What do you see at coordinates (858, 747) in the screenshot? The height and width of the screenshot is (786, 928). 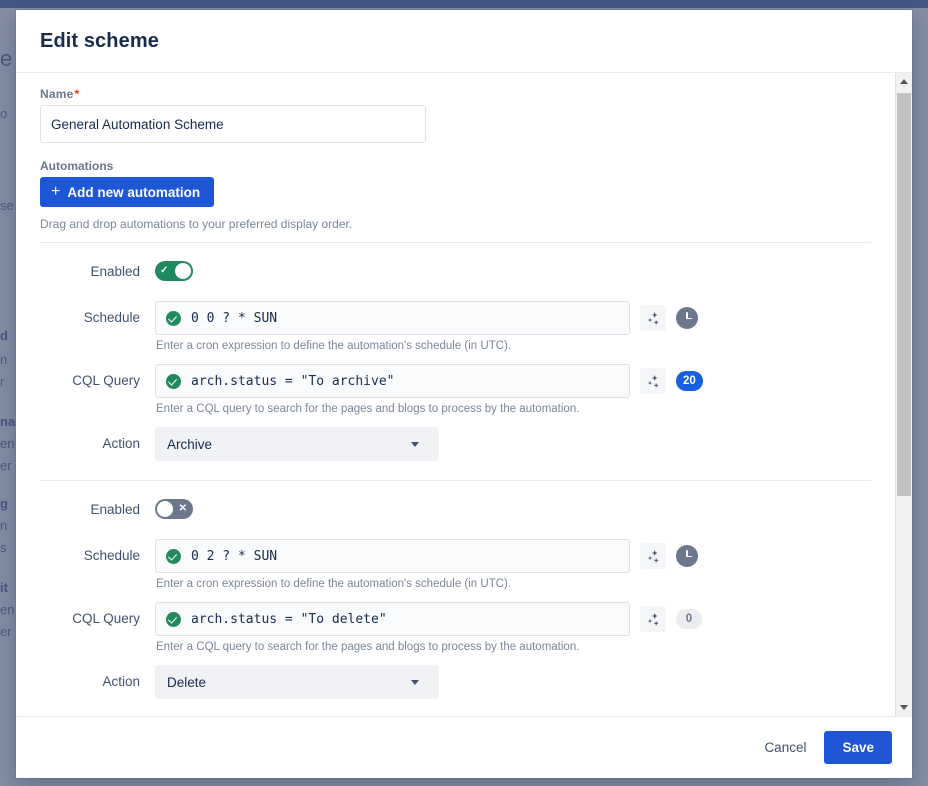 I see `save-button: Save` at bounding box center [858, 747].